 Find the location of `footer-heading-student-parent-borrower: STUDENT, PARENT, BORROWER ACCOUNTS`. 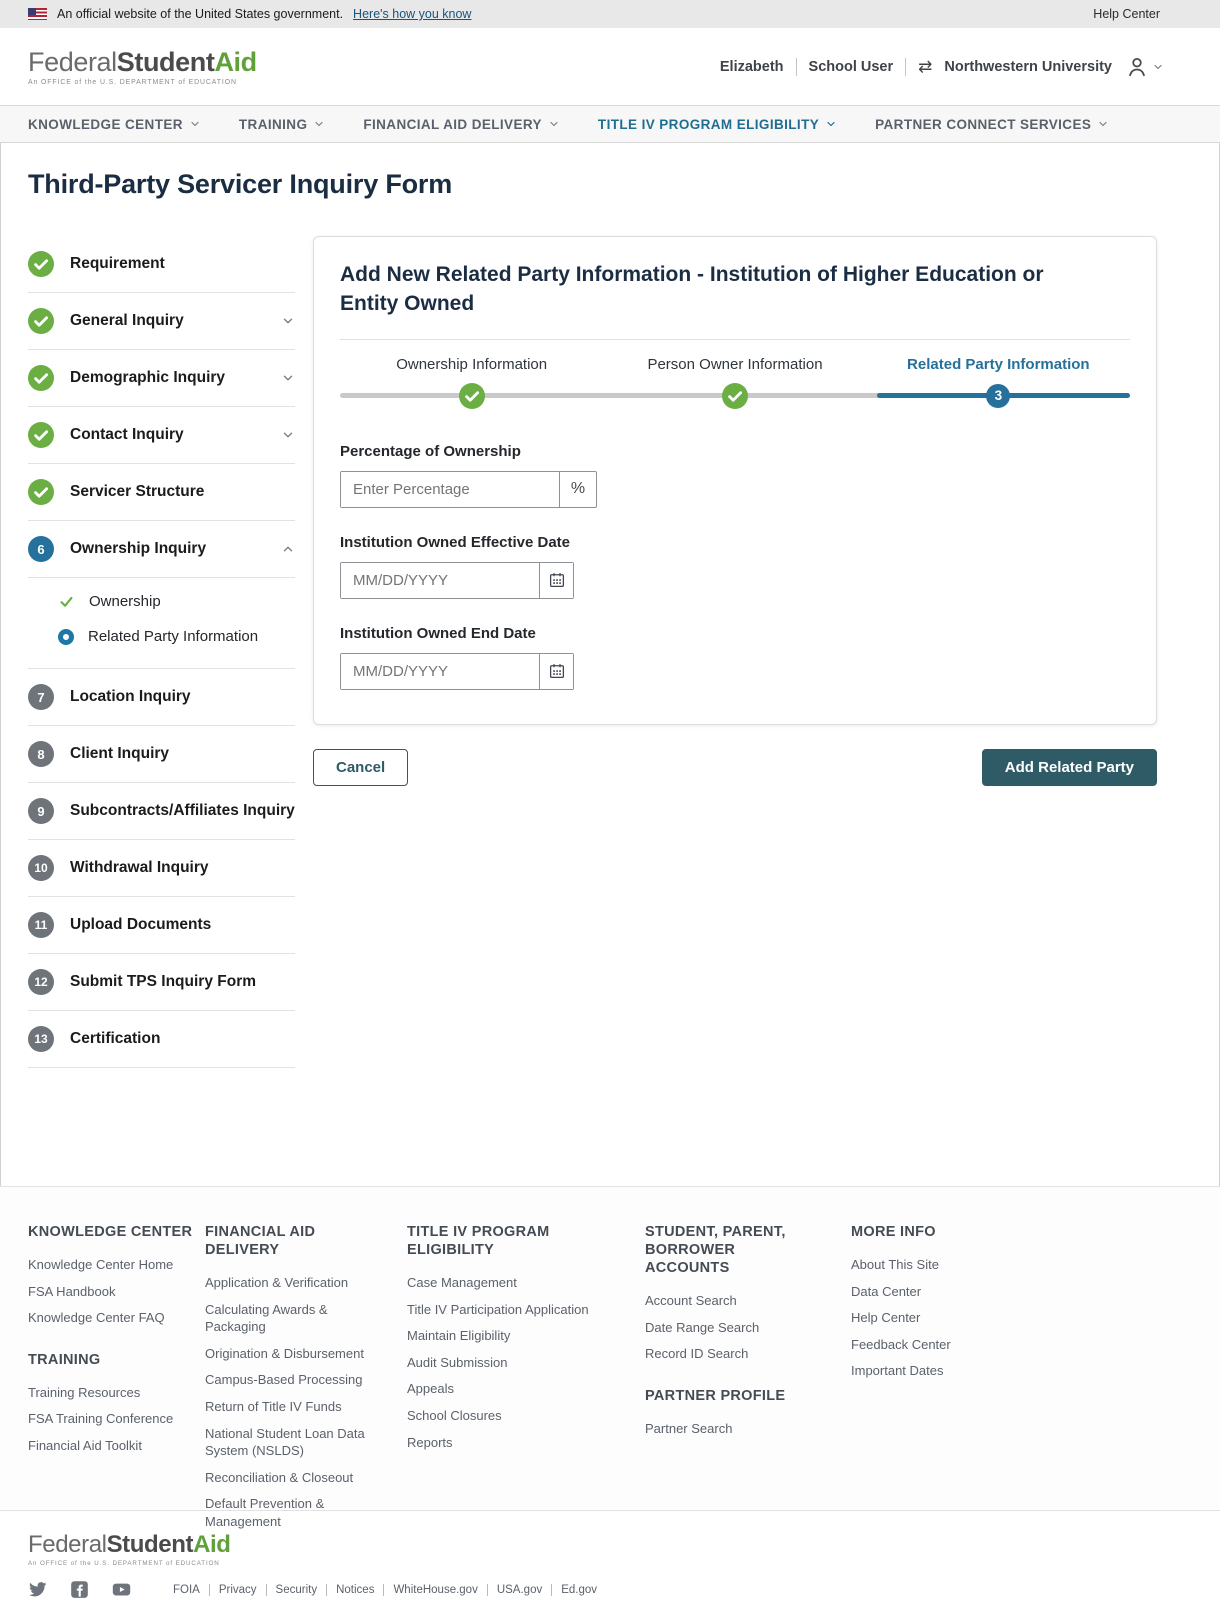

footer-heading-student-parent-borrower: STUDENT, PARENT, BORROWER ACCOUNTS is located at coordinates (715, 1250).